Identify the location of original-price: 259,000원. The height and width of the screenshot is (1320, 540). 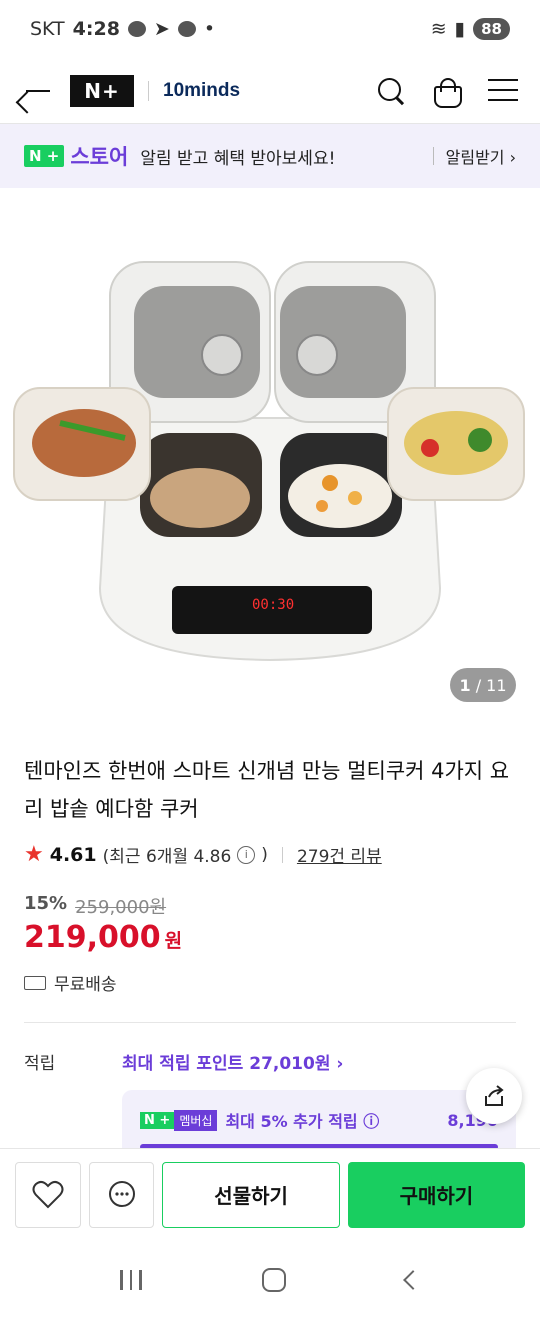
(121, 907).